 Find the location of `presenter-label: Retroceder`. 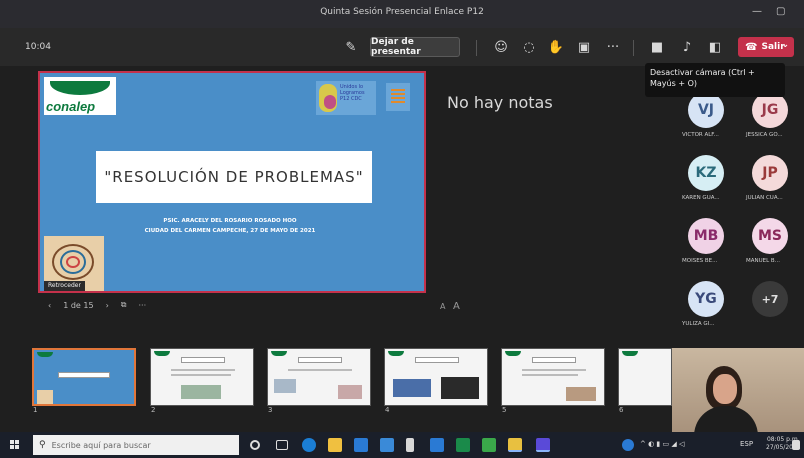

presenter-label: Retroceder is located at coordinates (64, 286).